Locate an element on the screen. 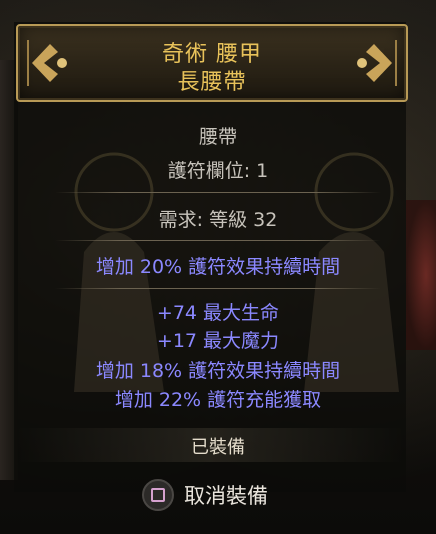 This screenshot has height=534, width=436. item-header: 奇術 腰甲 長腰帶 is located at coordinates (212, 63).